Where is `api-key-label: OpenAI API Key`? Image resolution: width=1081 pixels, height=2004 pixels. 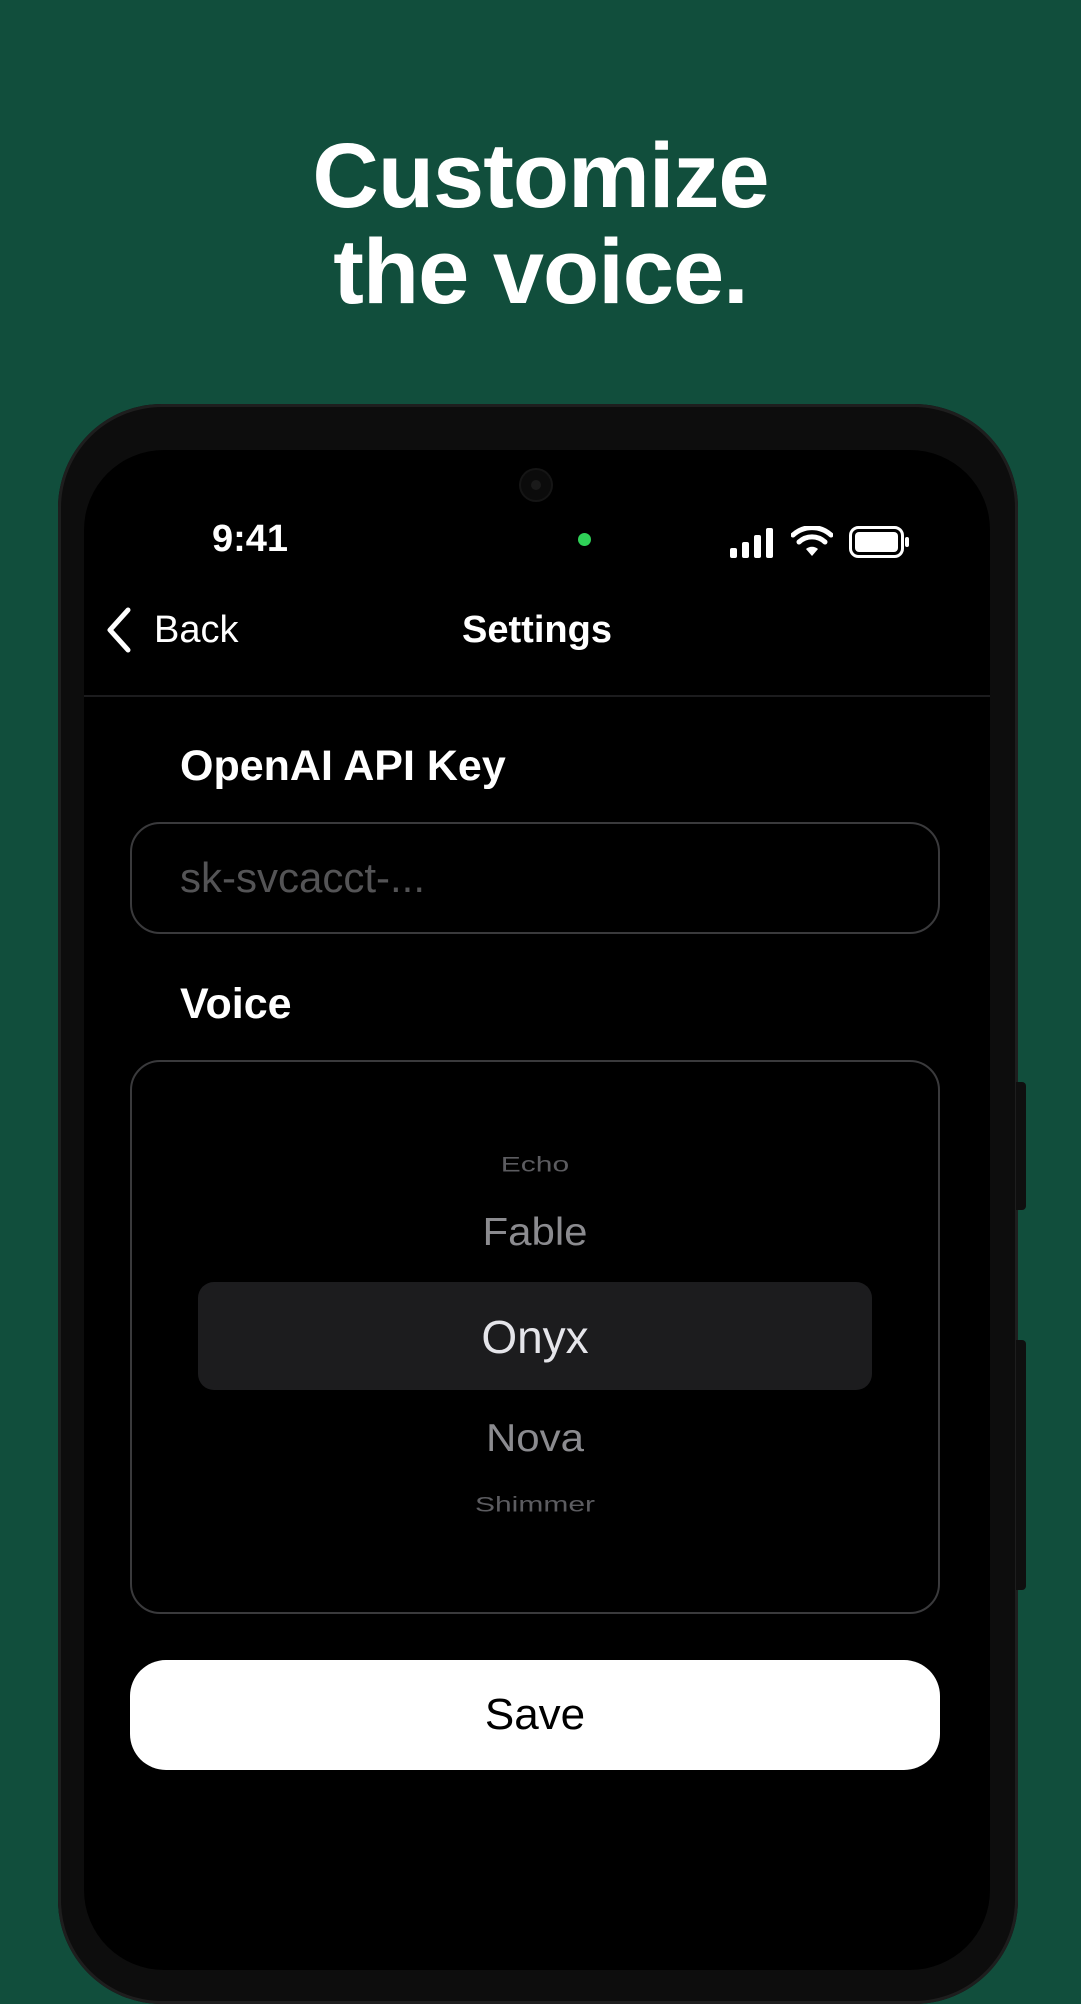 api-key-label: OpenAI API Key is located at coordinates (343, 766).